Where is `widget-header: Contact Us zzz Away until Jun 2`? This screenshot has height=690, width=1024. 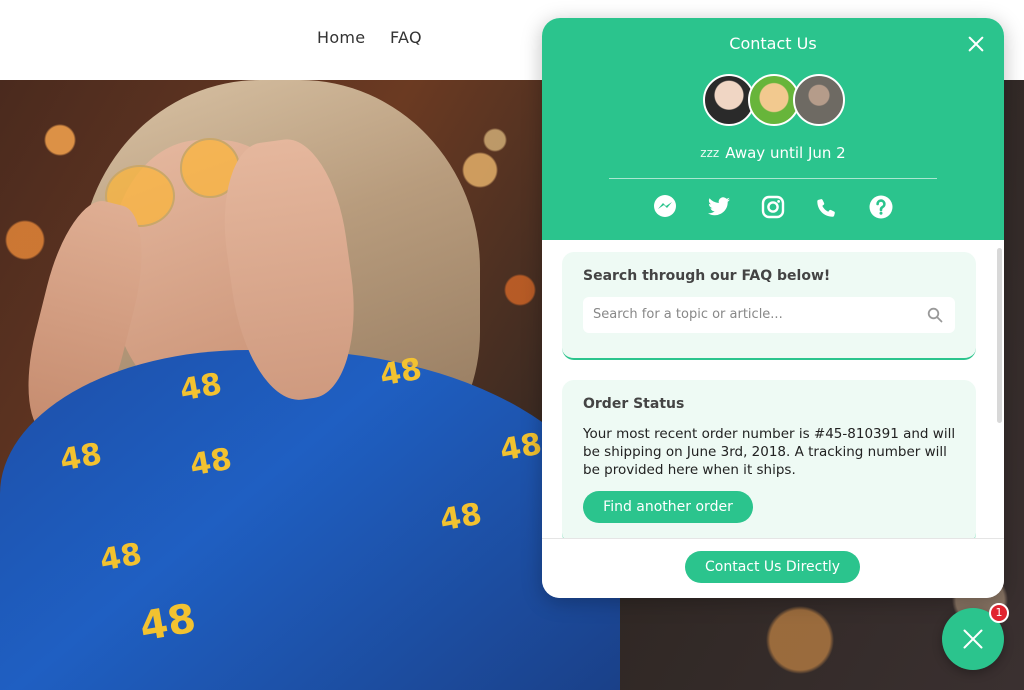
widget-header: Contact Us zzz Away until Jun 2 is located at coordinates (773, 129).